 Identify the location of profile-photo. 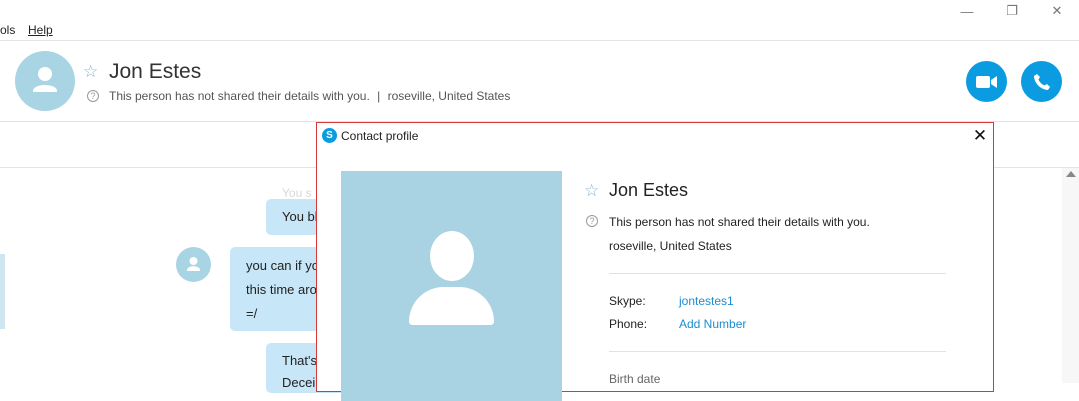
(451, 286).